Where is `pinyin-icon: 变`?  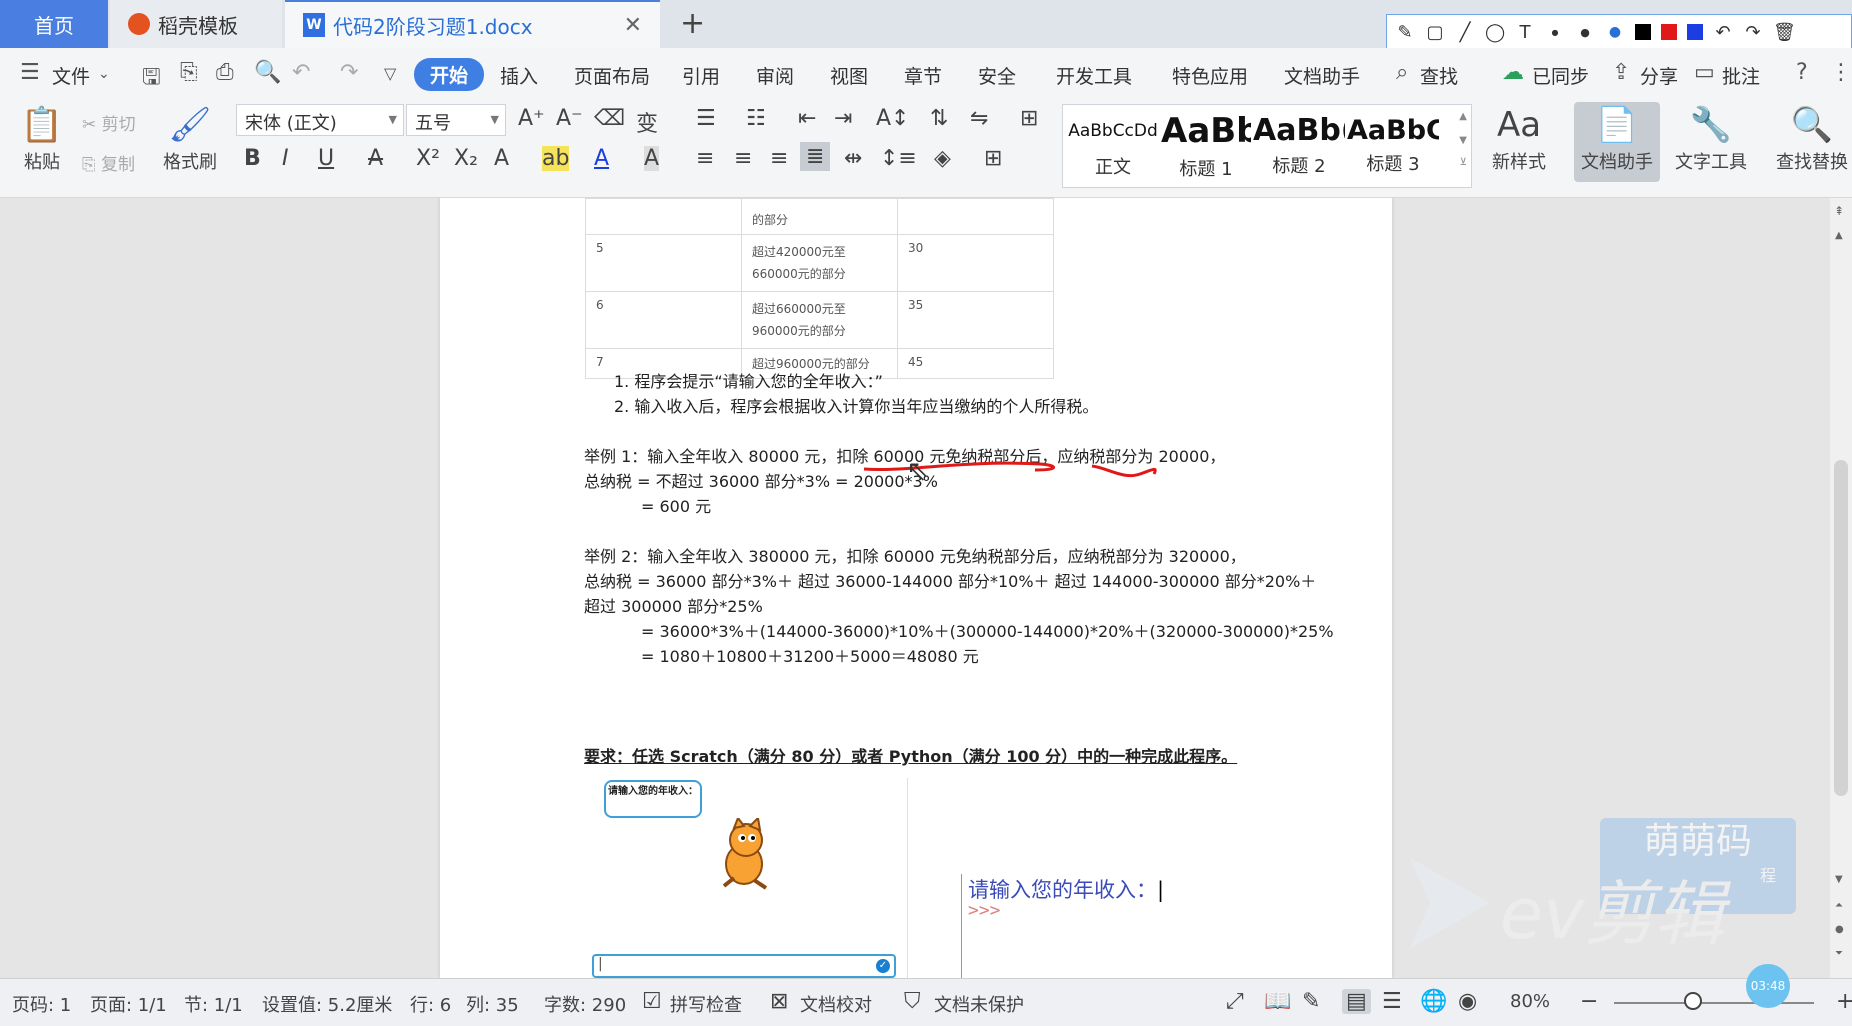
pinyin-icon: 变 is located at coordinates (647, 122).